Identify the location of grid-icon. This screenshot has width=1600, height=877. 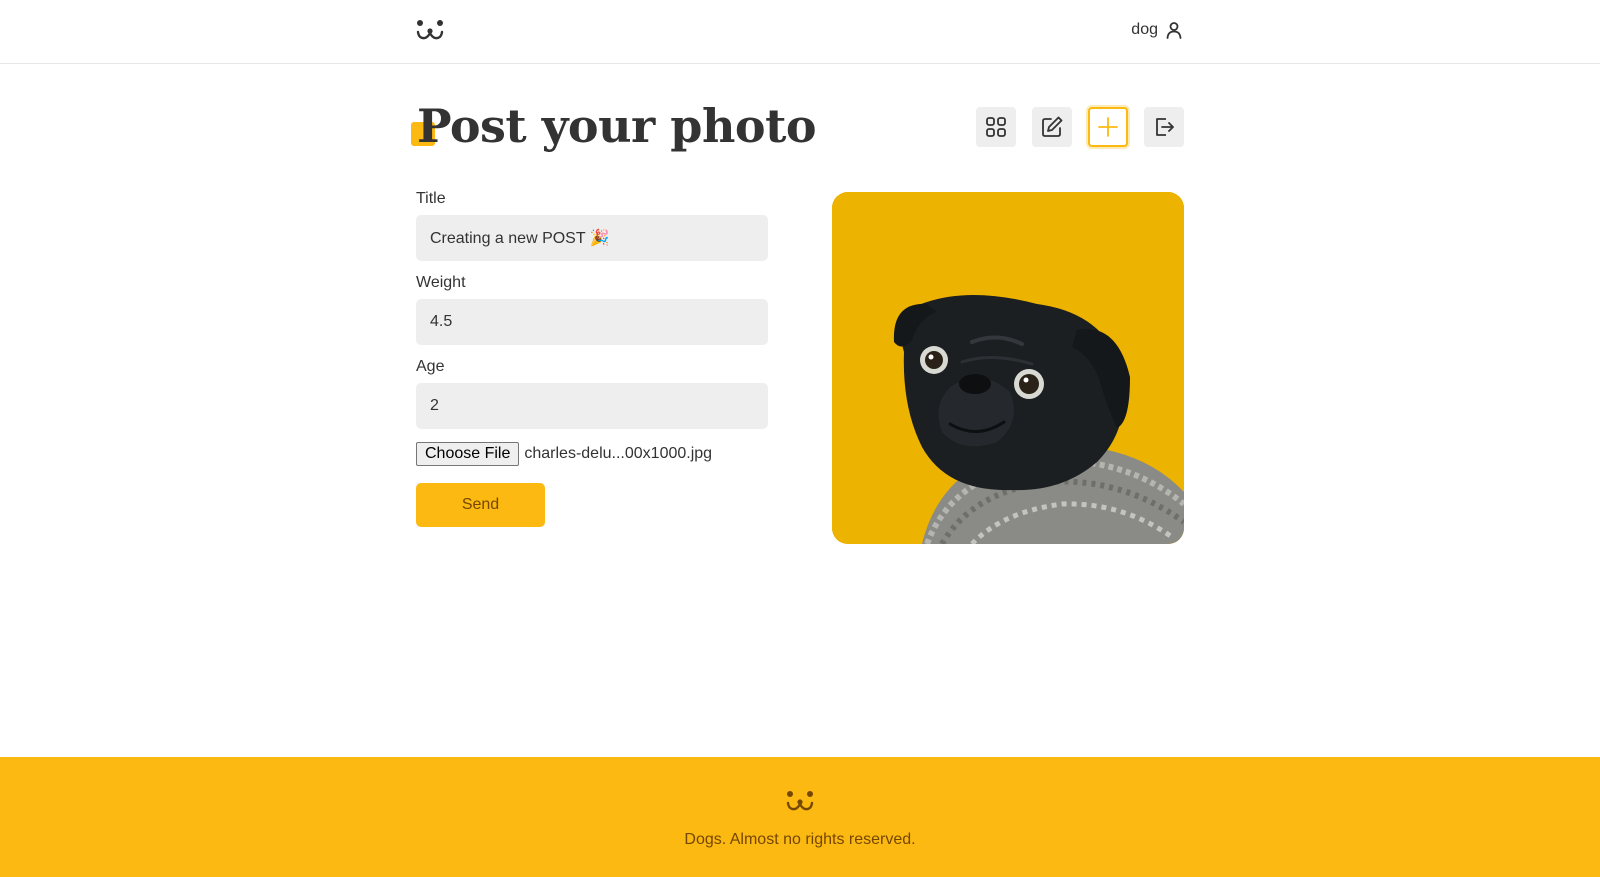
(996, 127).